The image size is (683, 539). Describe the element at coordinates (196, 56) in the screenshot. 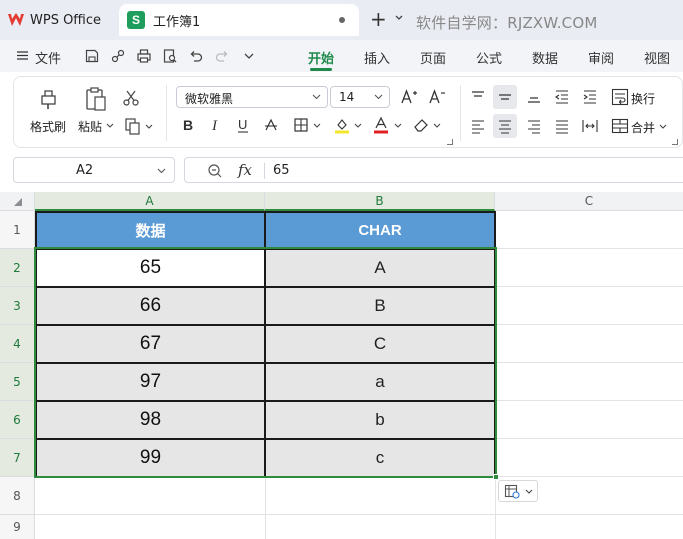

I see `undo-icon` at that location.